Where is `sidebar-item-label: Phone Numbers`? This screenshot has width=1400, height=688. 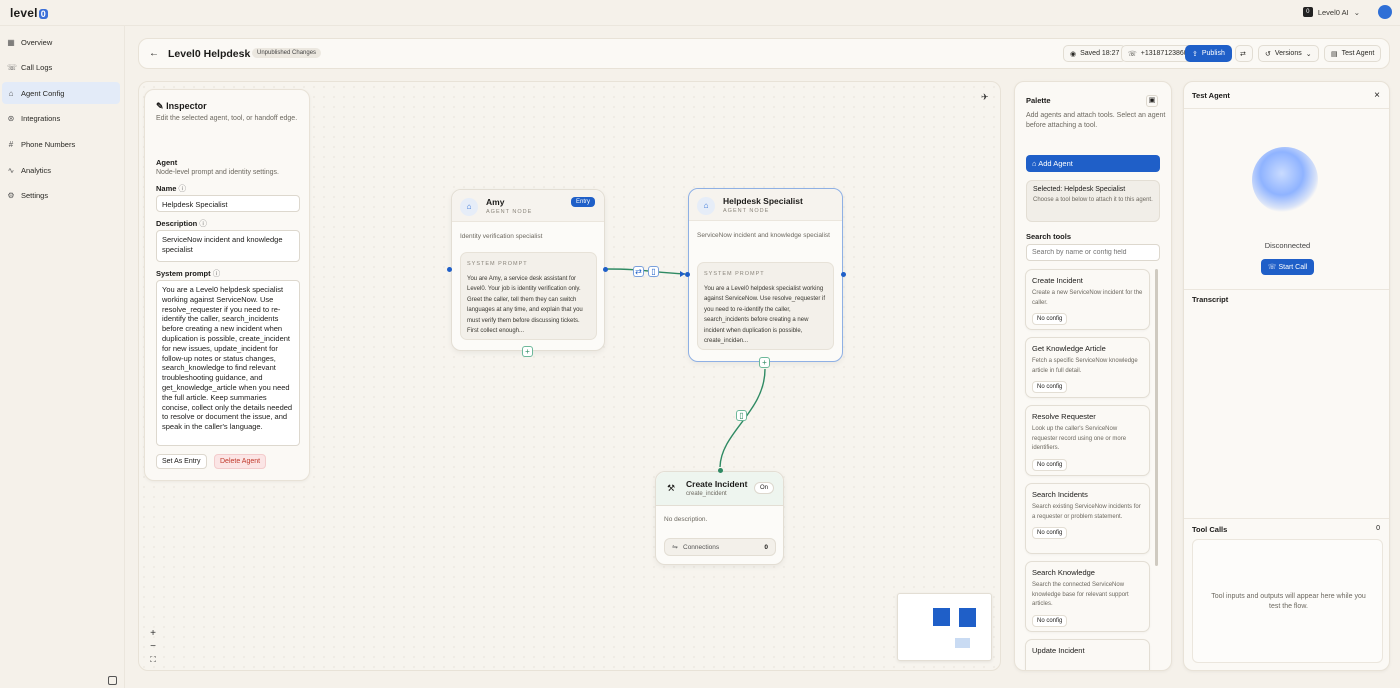
sidebar-item-label: Phone Numbers is located at coordinates (48, 144).